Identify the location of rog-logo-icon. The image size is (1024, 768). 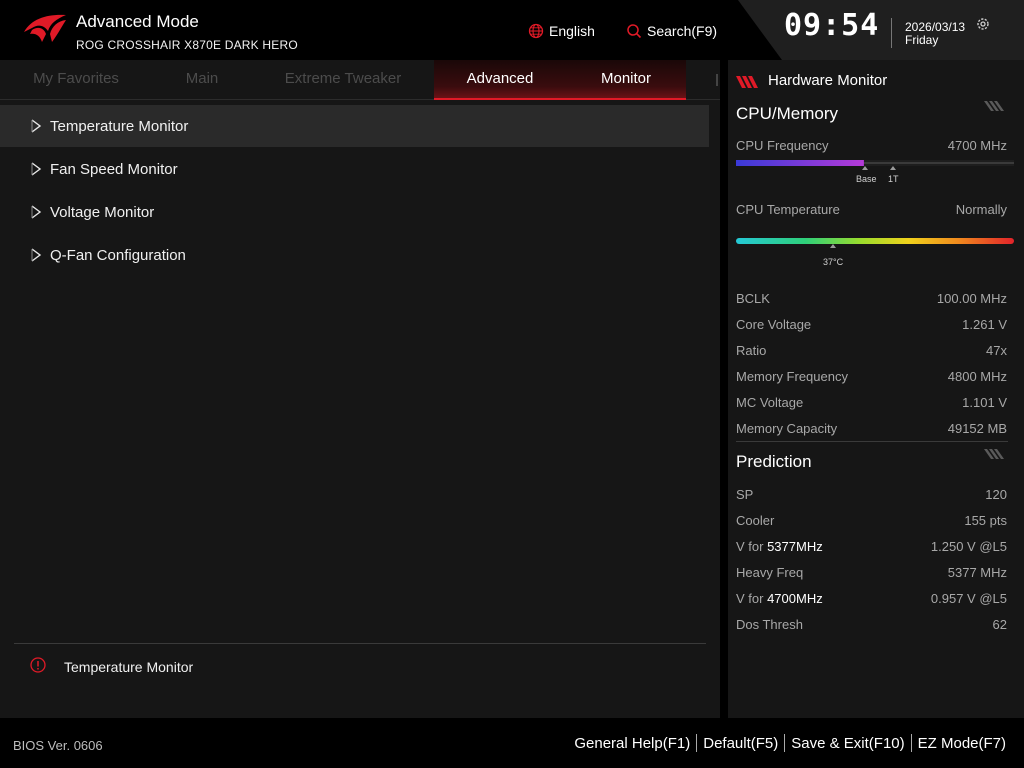
(45, 28).